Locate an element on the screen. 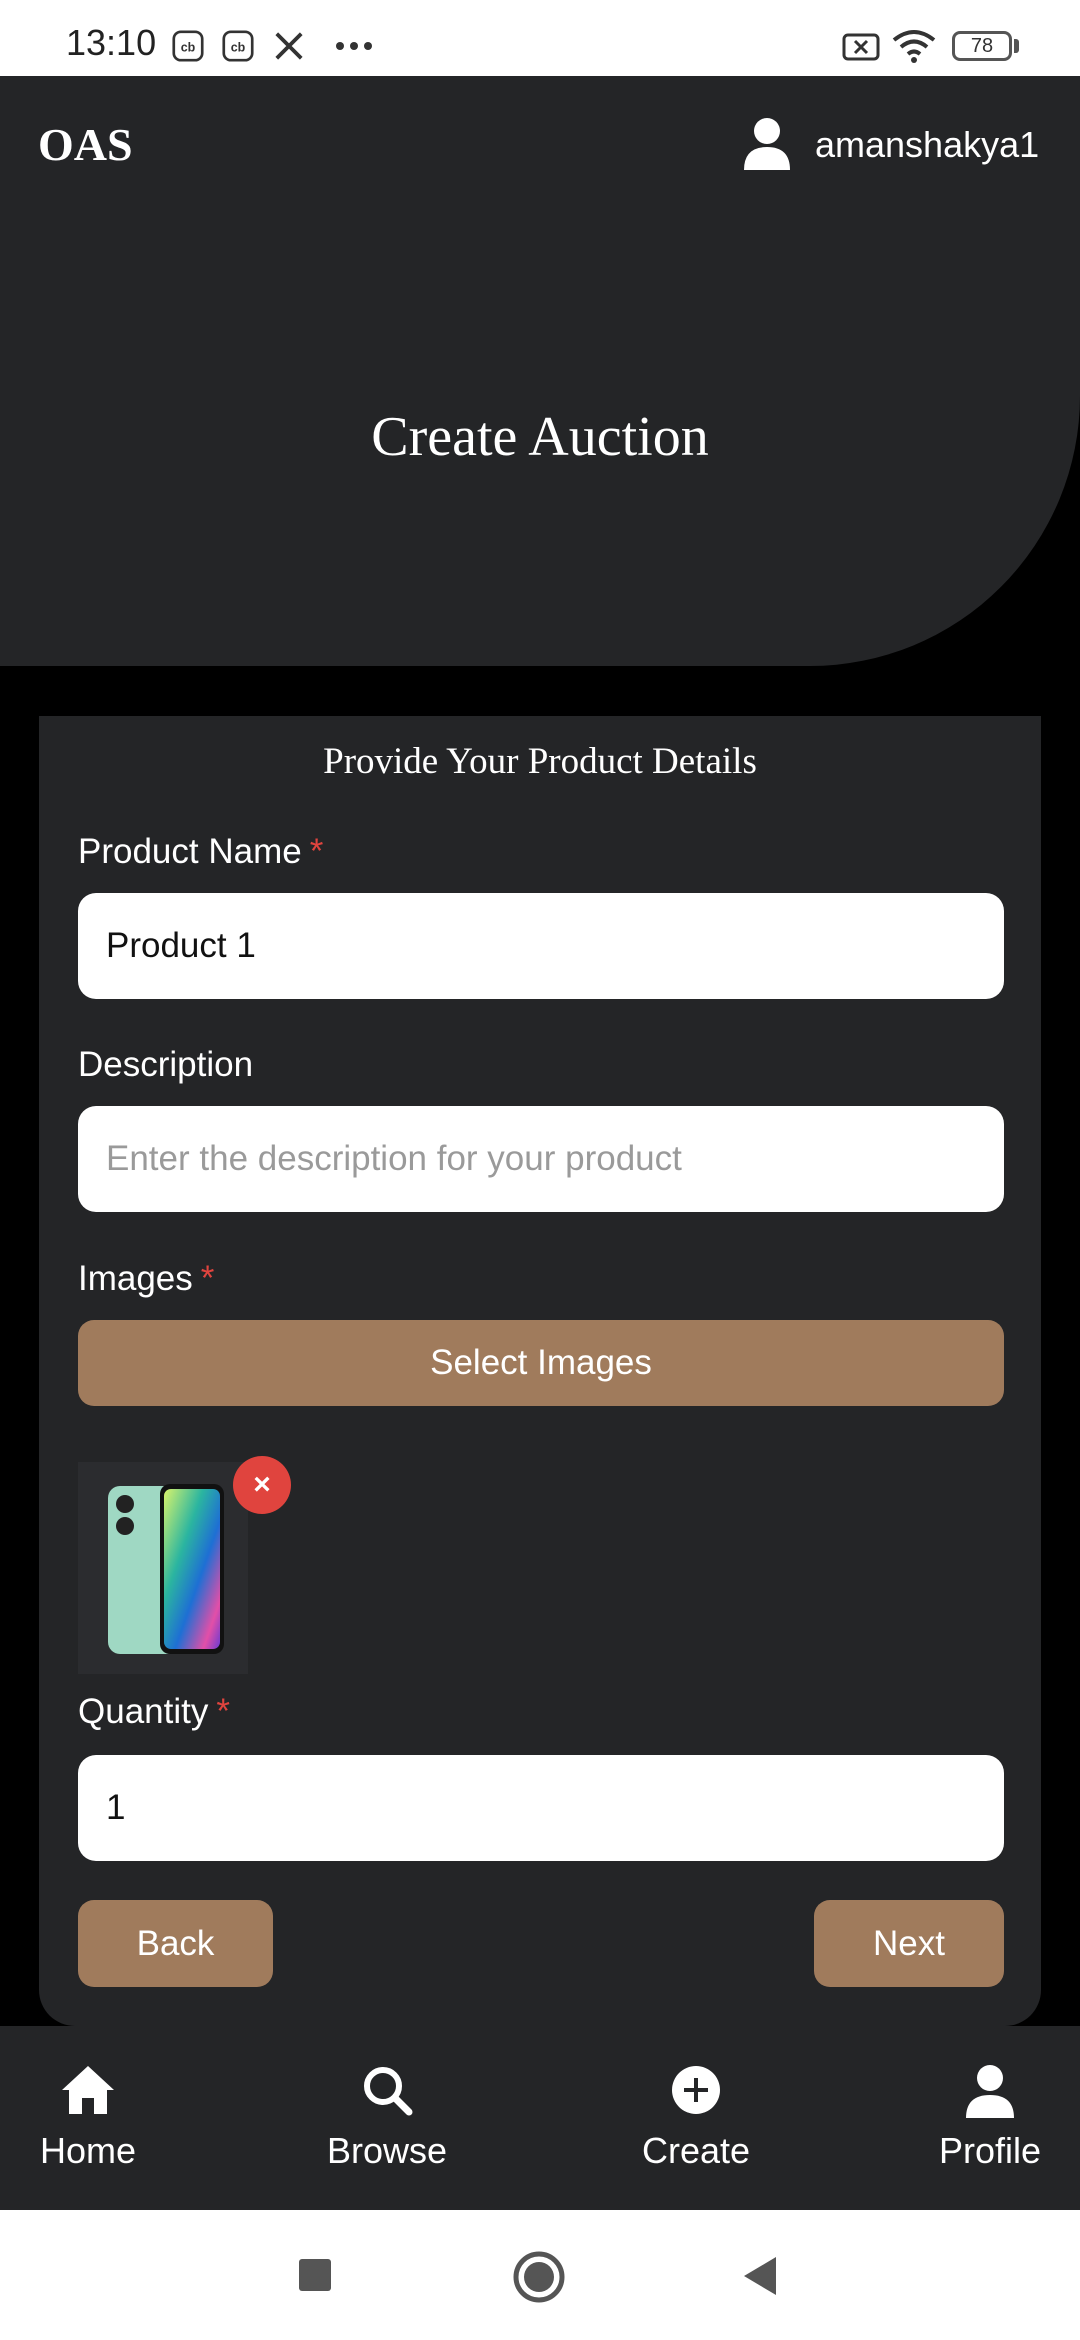 This screenshot has width=1080, height=2340. nav-create: Create is located at coordinates (696, 2116).